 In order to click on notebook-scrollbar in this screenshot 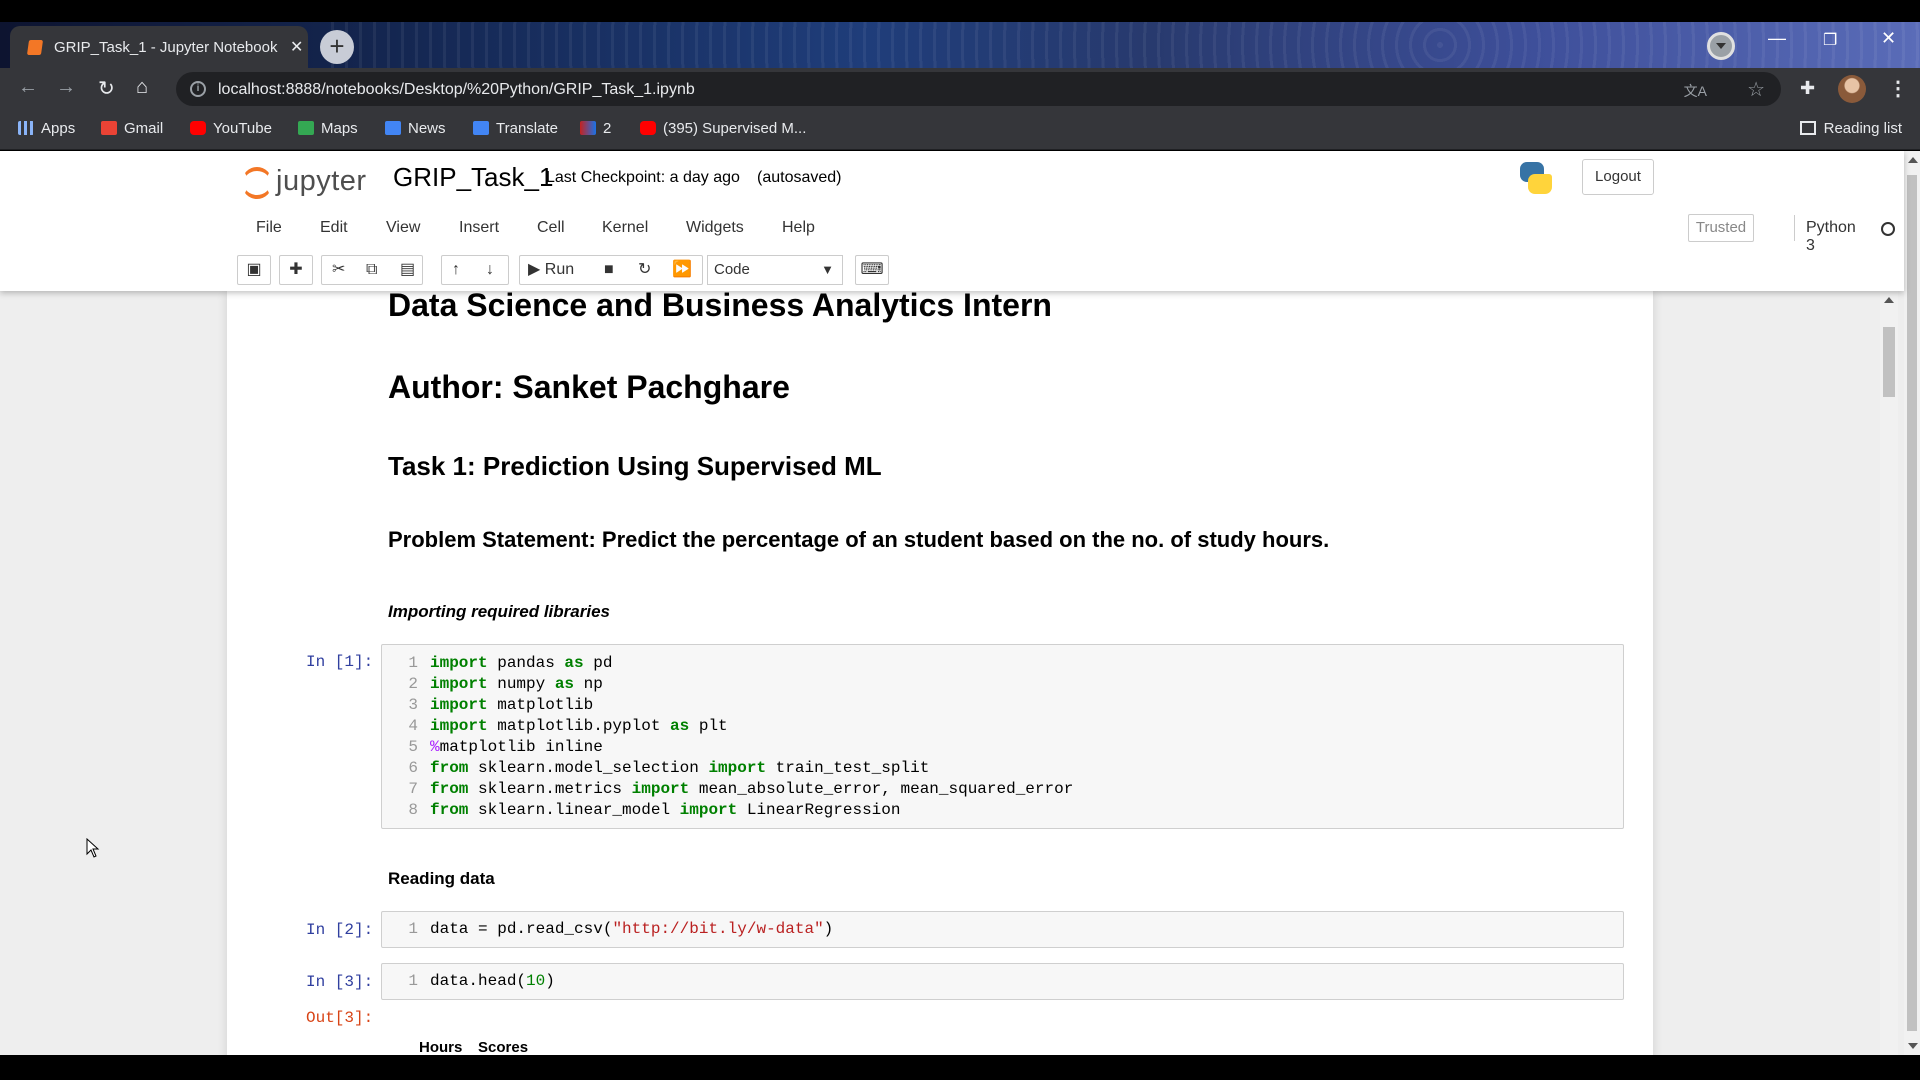, I will do `click(1889, 673)`.